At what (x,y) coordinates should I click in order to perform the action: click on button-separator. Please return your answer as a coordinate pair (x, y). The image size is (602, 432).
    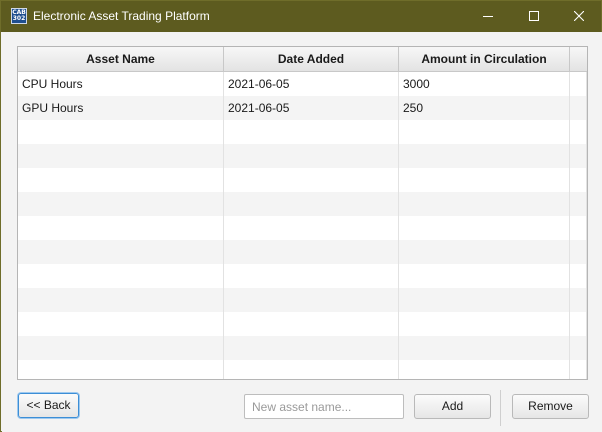
    Looking at the image, I should click on (500, 408).